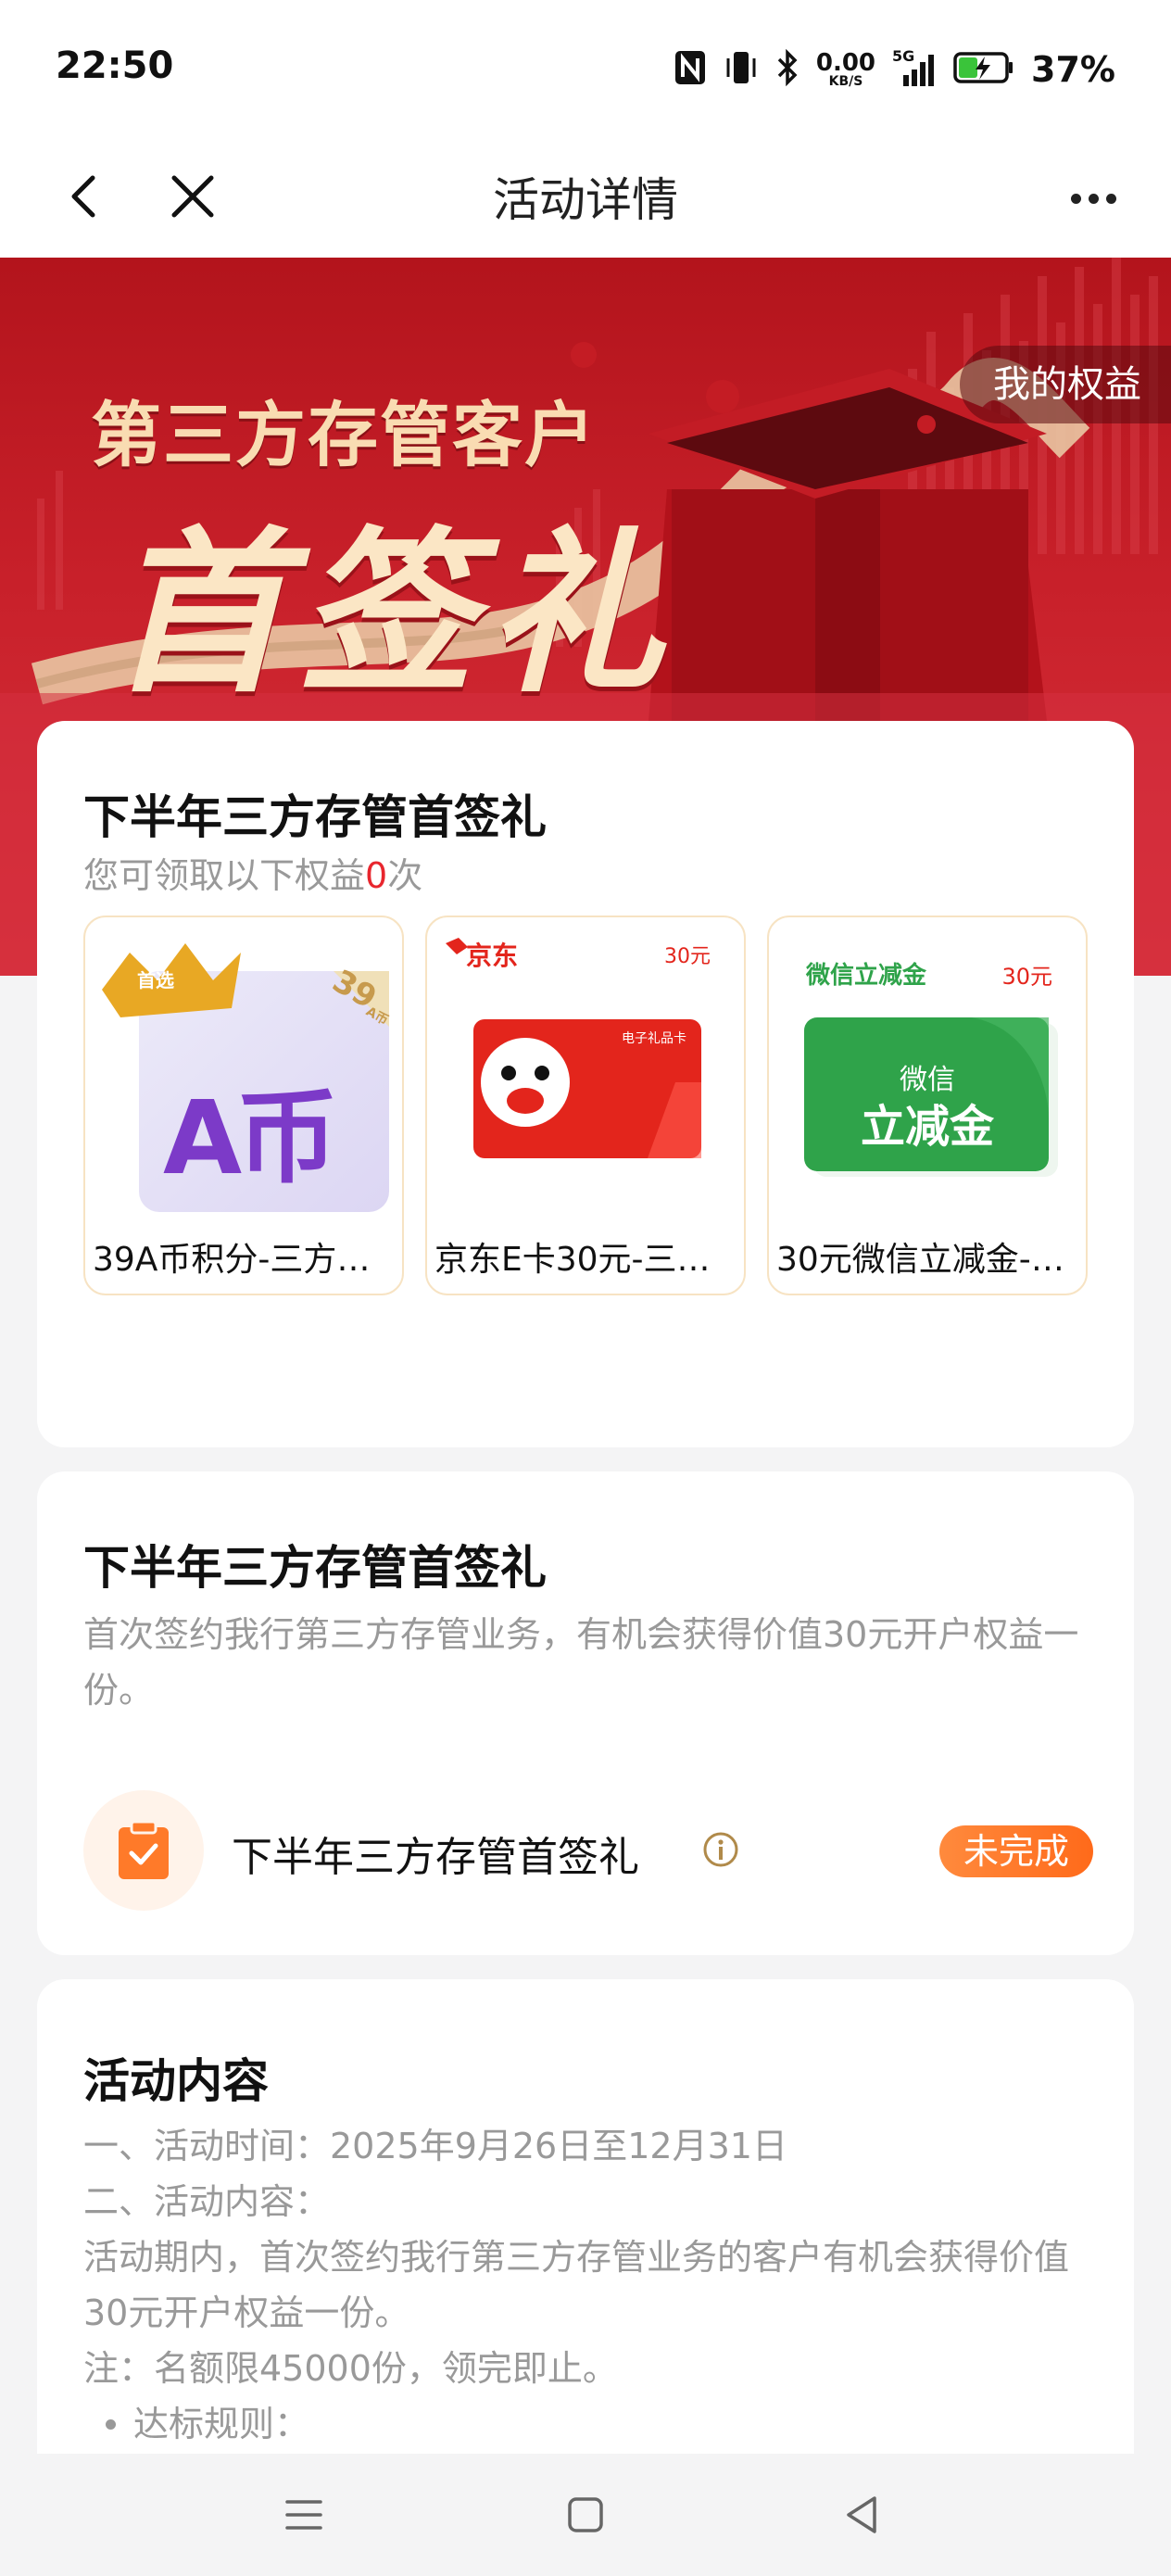 The width and height of the screenshot is (1171, 2576). I want to click on page-title: 活动详情, so click(585, 200).